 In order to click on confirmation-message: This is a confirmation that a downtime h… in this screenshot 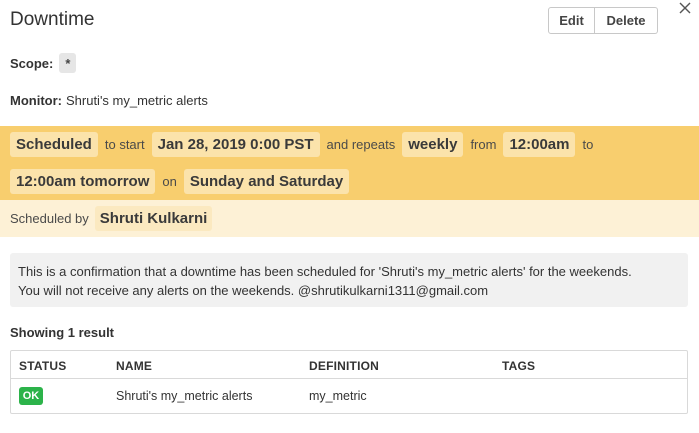, I will do `click(349, 280)`.